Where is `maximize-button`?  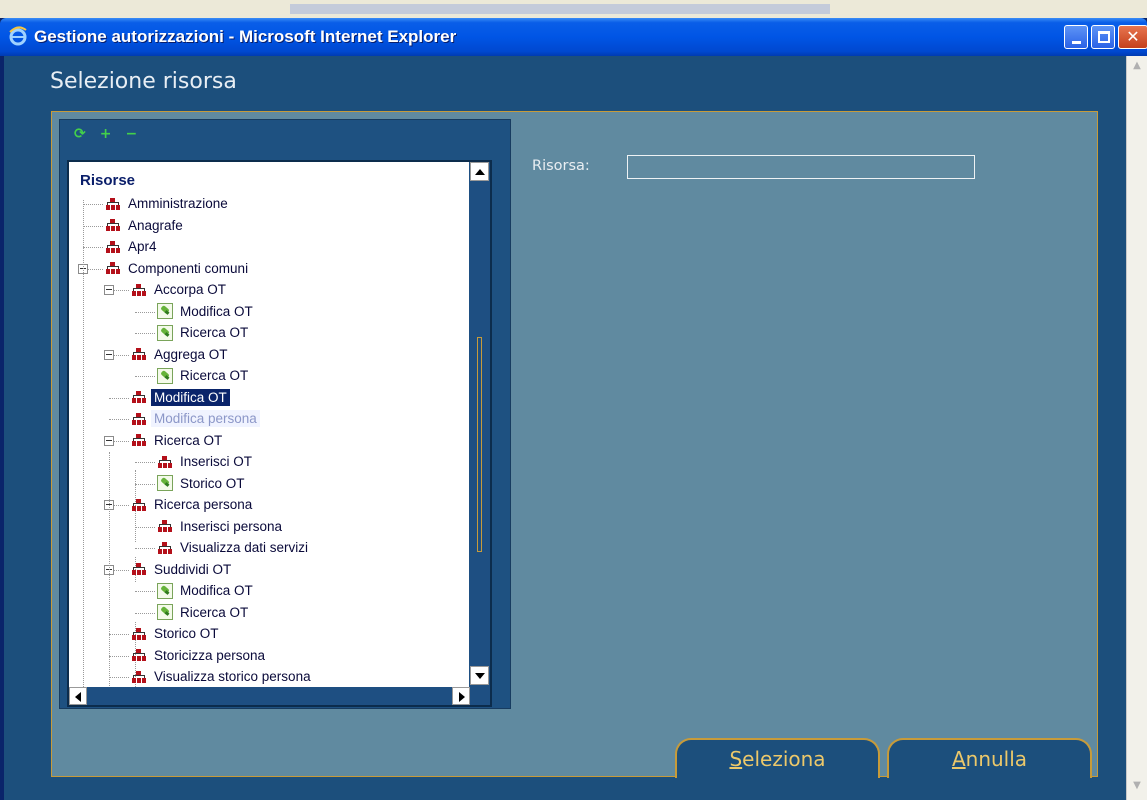
maximize-button is located at coordinates (1103, 37).